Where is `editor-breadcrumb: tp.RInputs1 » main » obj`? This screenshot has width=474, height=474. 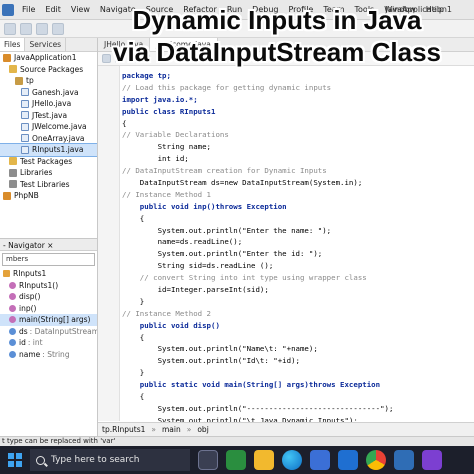
editor-breadcrumb: tp.RInputs1 » main » obj is located at coordinates (286, 429).